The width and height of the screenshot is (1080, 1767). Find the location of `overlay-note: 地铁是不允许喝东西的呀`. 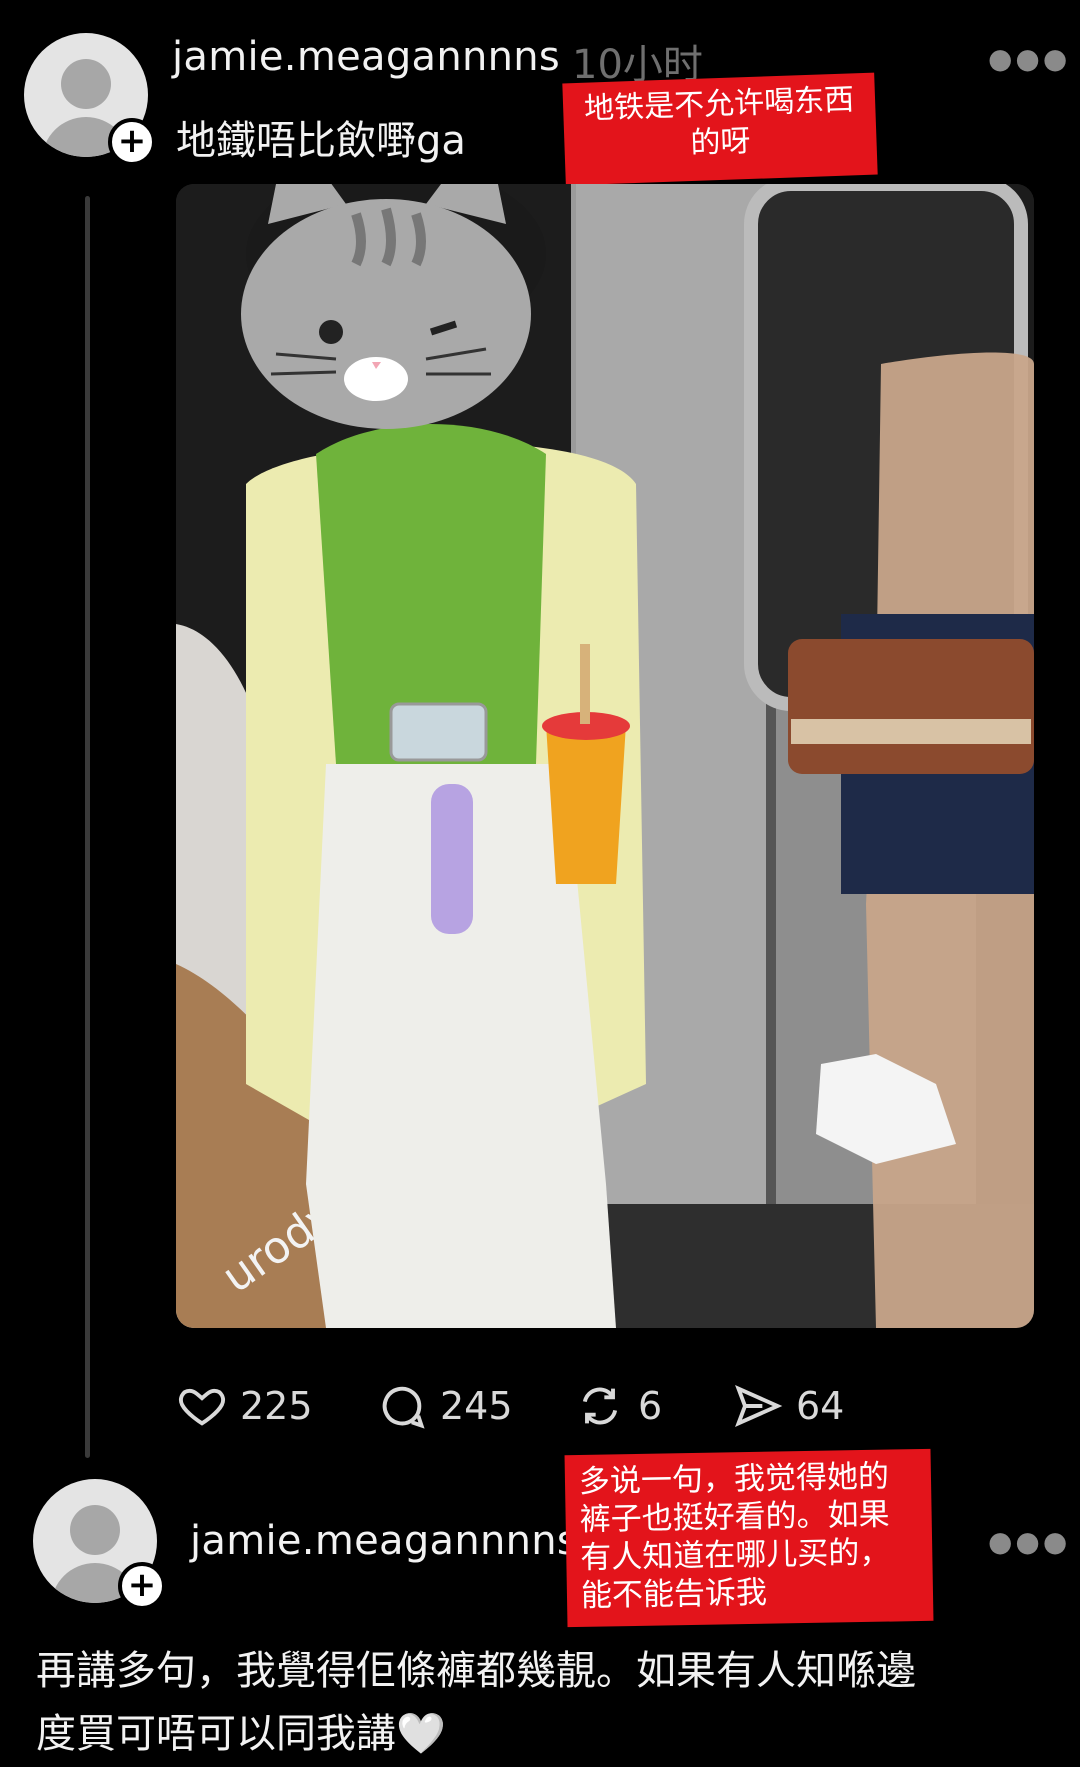

overlay-note: 地铁是不允许喝东西的呀 is located at coordinates (720, 129).